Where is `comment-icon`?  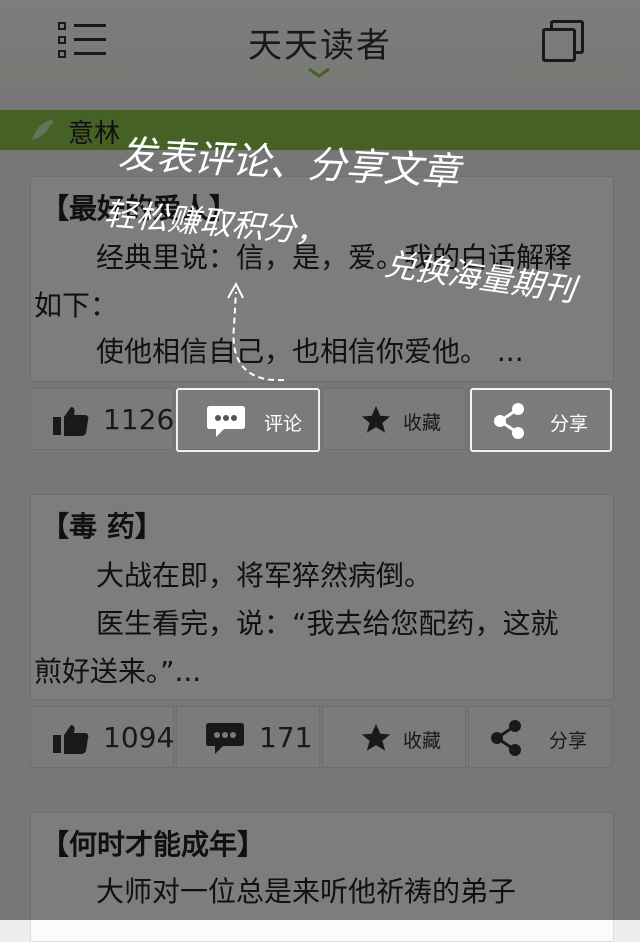 comment-icon is located at coordinates (226, 421).